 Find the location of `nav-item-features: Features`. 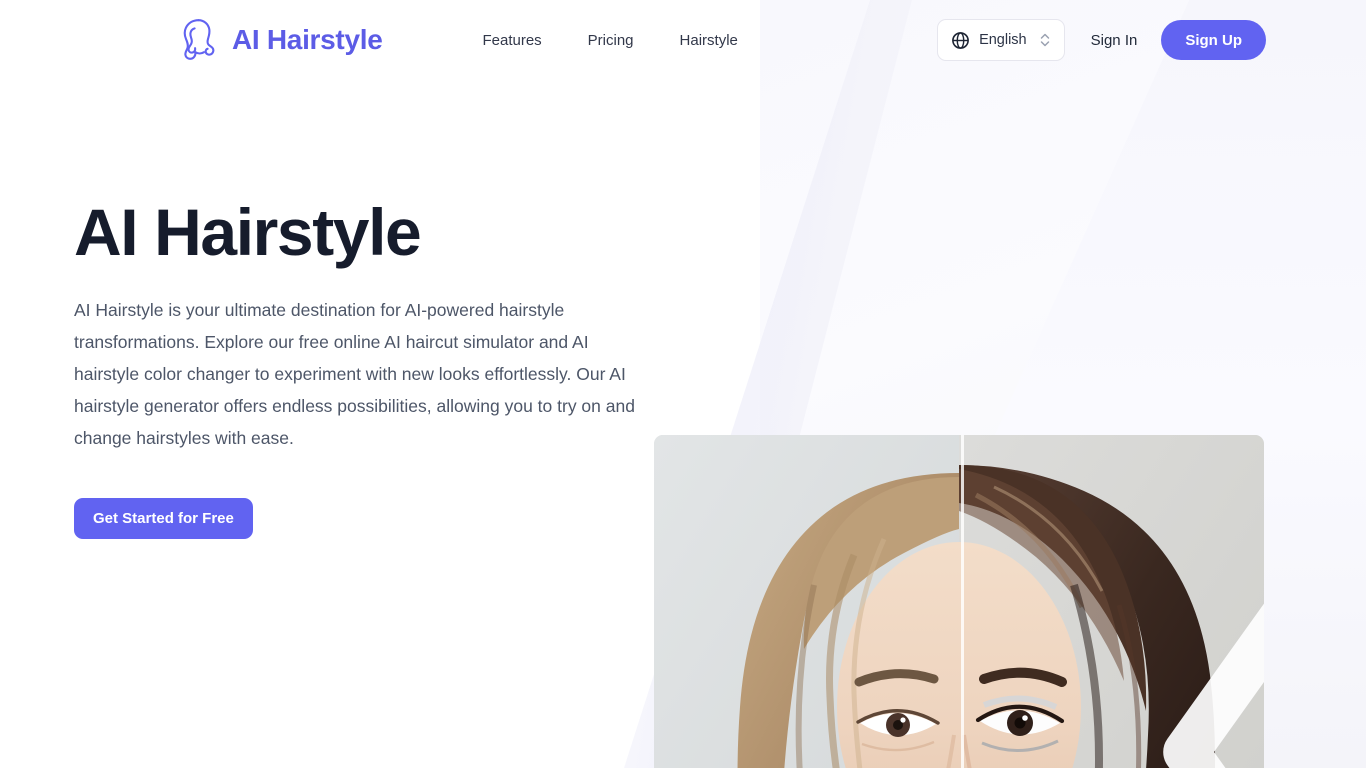

nav-item-features: Features is located at coordinates (511, 40).